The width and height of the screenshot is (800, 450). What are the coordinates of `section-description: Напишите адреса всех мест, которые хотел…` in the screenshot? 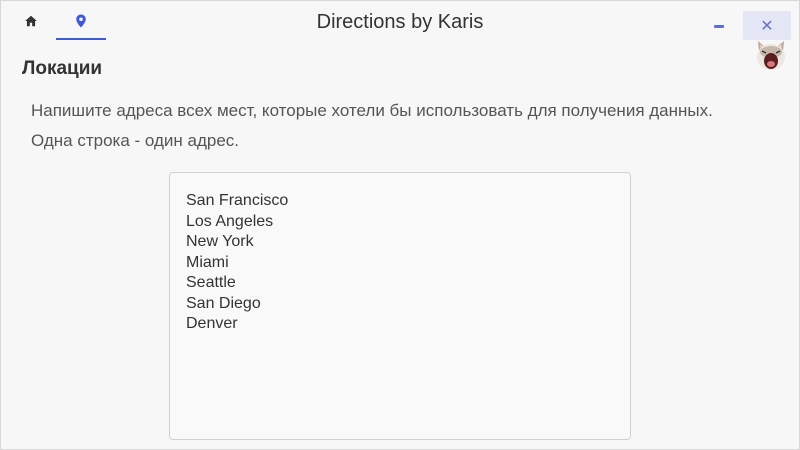 It's located at (372, 126).